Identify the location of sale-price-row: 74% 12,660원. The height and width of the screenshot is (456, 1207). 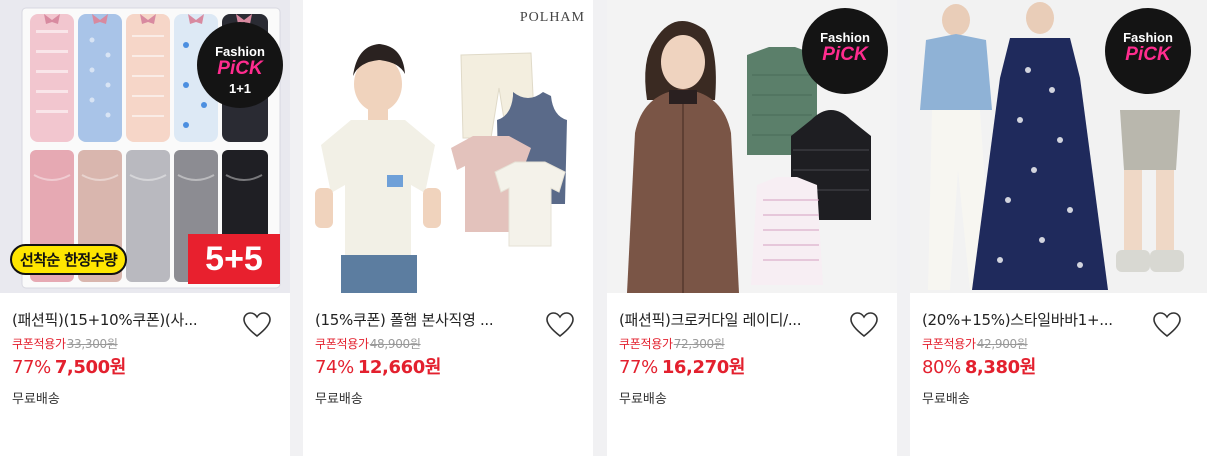
(378, 366).